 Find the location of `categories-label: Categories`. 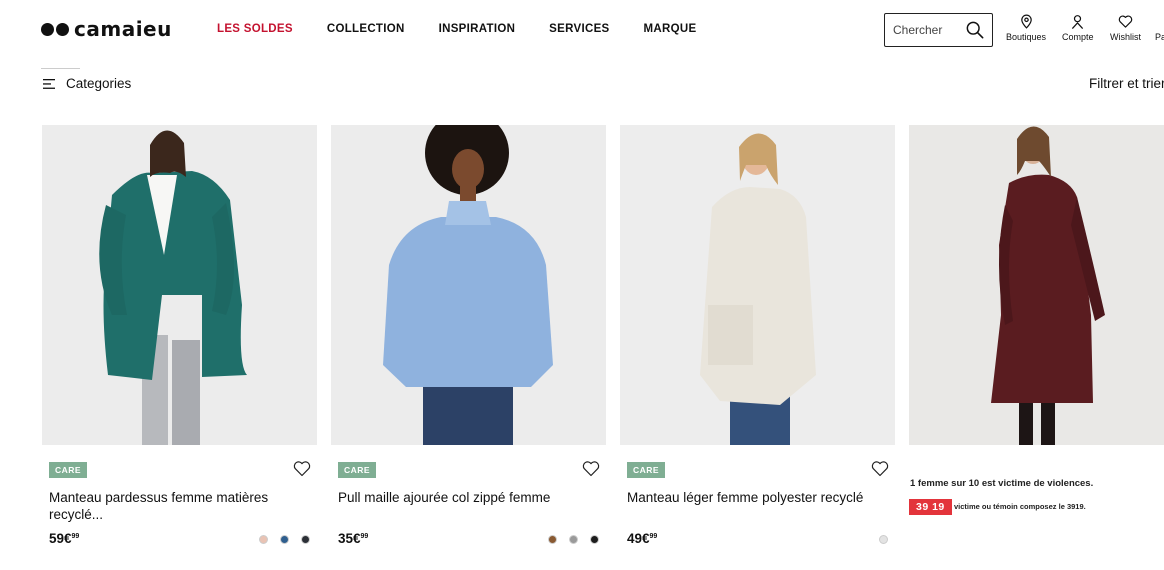

categories-label: Categories is located at coordinates (99, 83).